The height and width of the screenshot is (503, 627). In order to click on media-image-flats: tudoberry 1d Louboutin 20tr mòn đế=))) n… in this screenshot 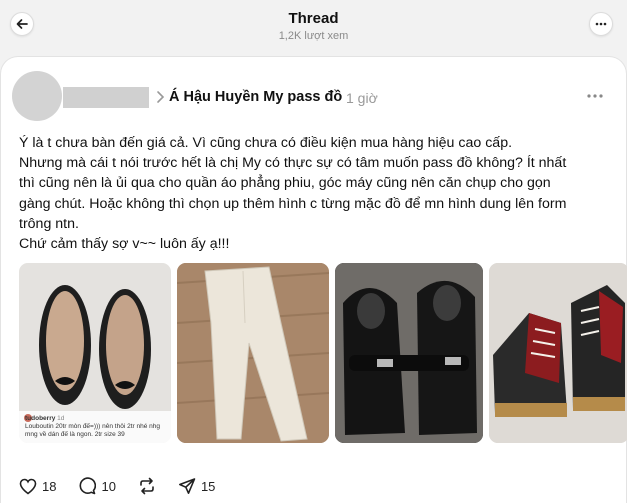, I will do `click(95, 353)`.